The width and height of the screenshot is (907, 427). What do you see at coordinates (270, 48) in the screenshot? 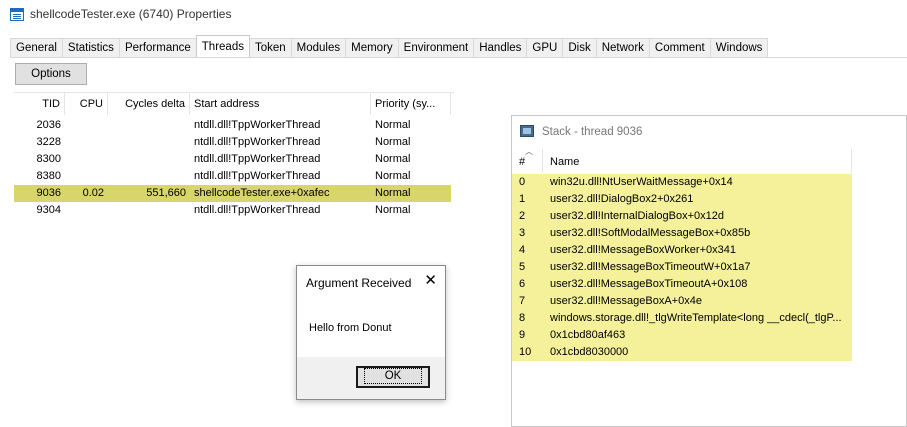
I see `tab-token: Token` at bounding box center [270, 48].